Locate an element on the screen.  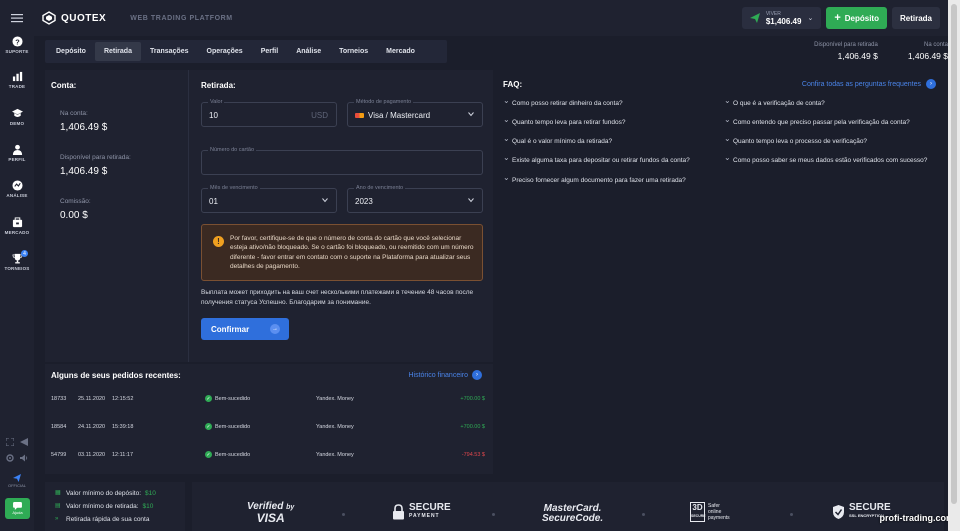
sound-icon is located at coordinates (24, 458).